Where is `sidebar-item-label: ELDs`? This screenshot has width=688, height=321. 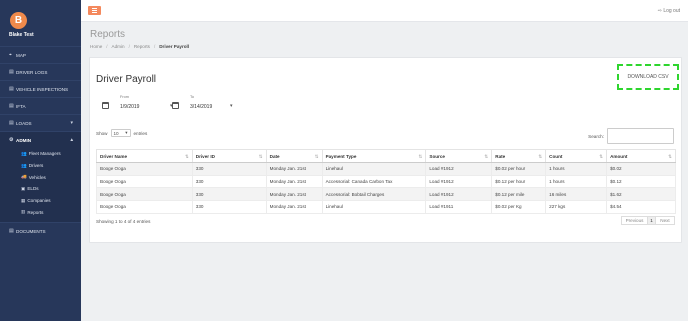
sidebar-item-label: ELDs is located at coordinates (33, 189).